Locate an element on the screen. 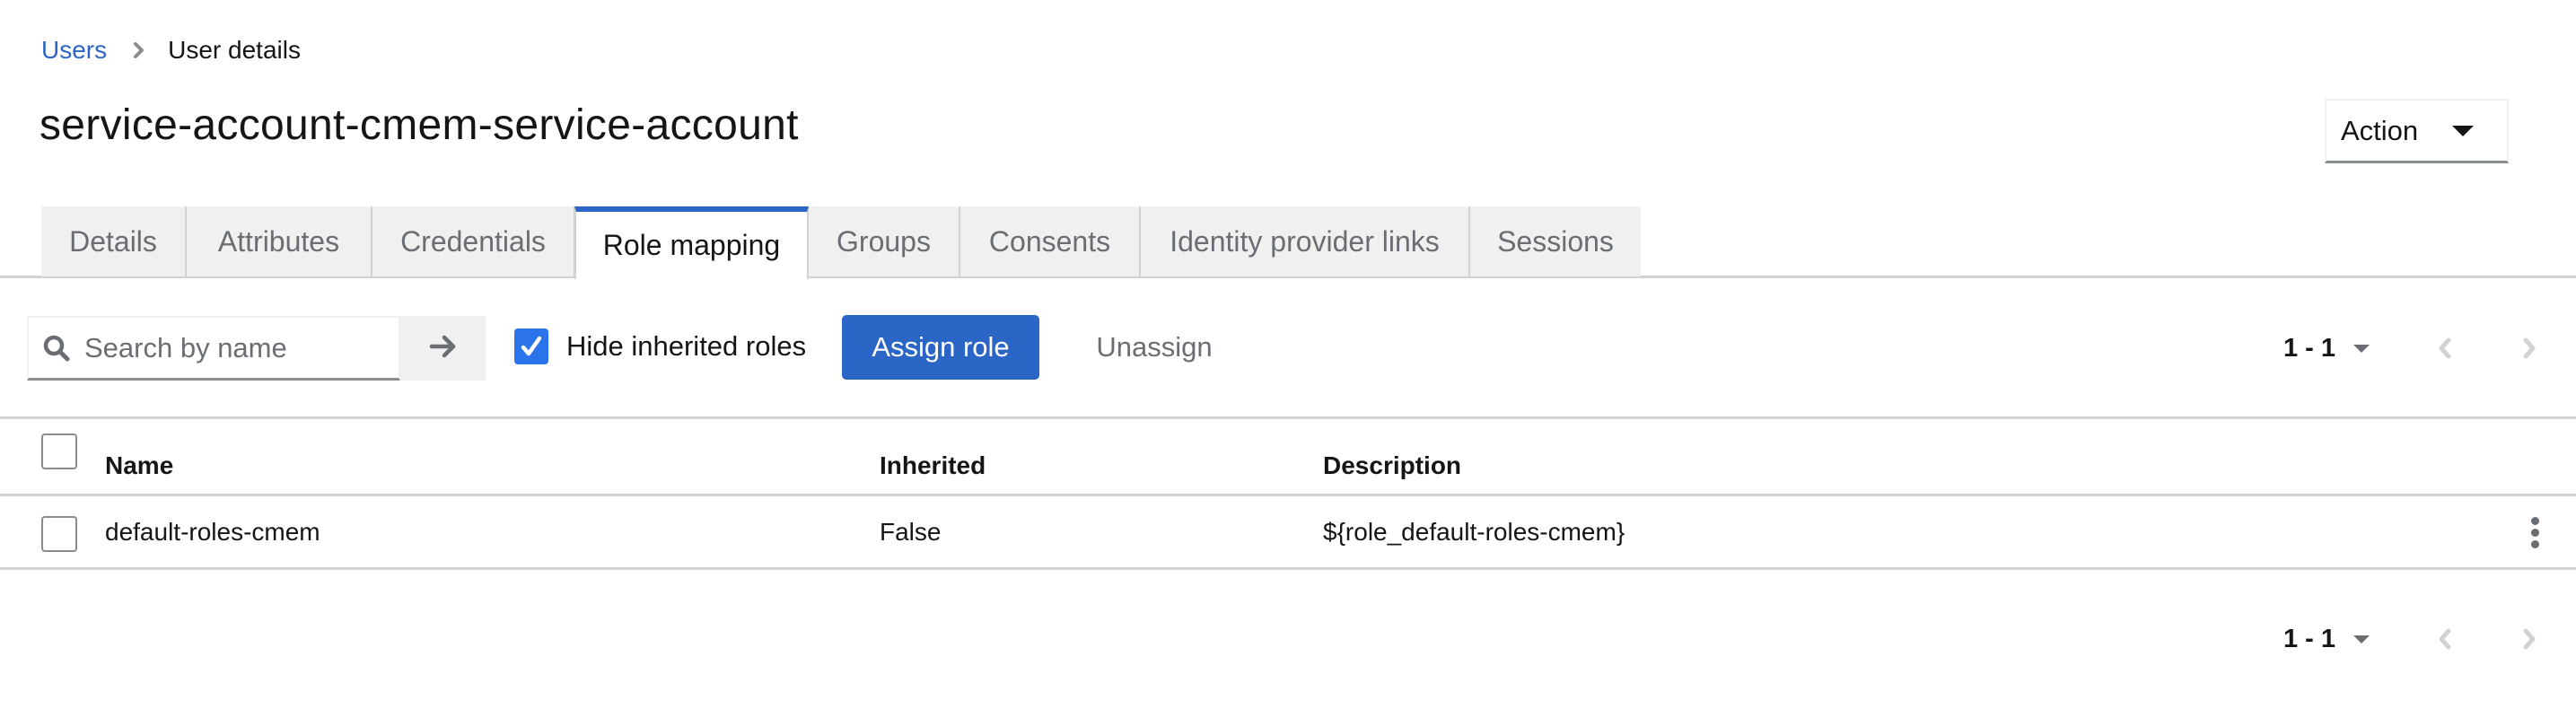 Image resolution: width=2576 pixels, height=718 pixels. tab-credentials: Credentials is located at coordinates (474, 241).